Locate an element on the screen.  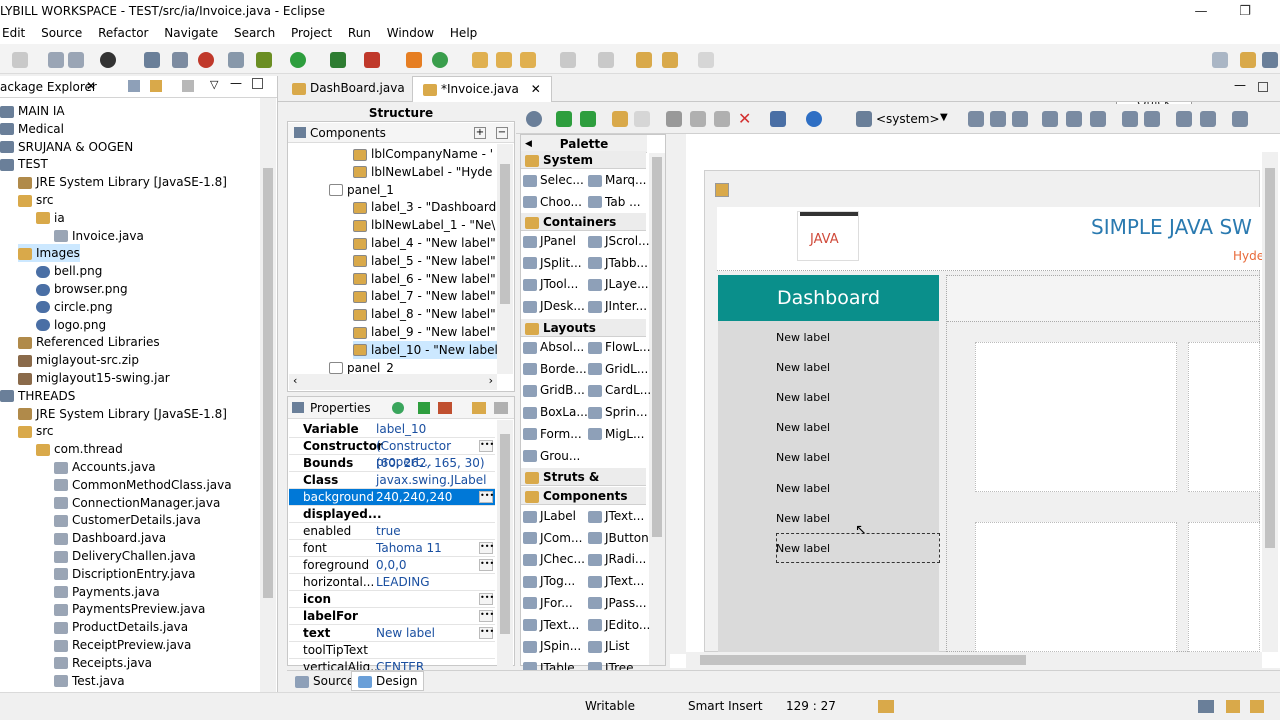
menu-search: Search is located at coordinates (254, 33).